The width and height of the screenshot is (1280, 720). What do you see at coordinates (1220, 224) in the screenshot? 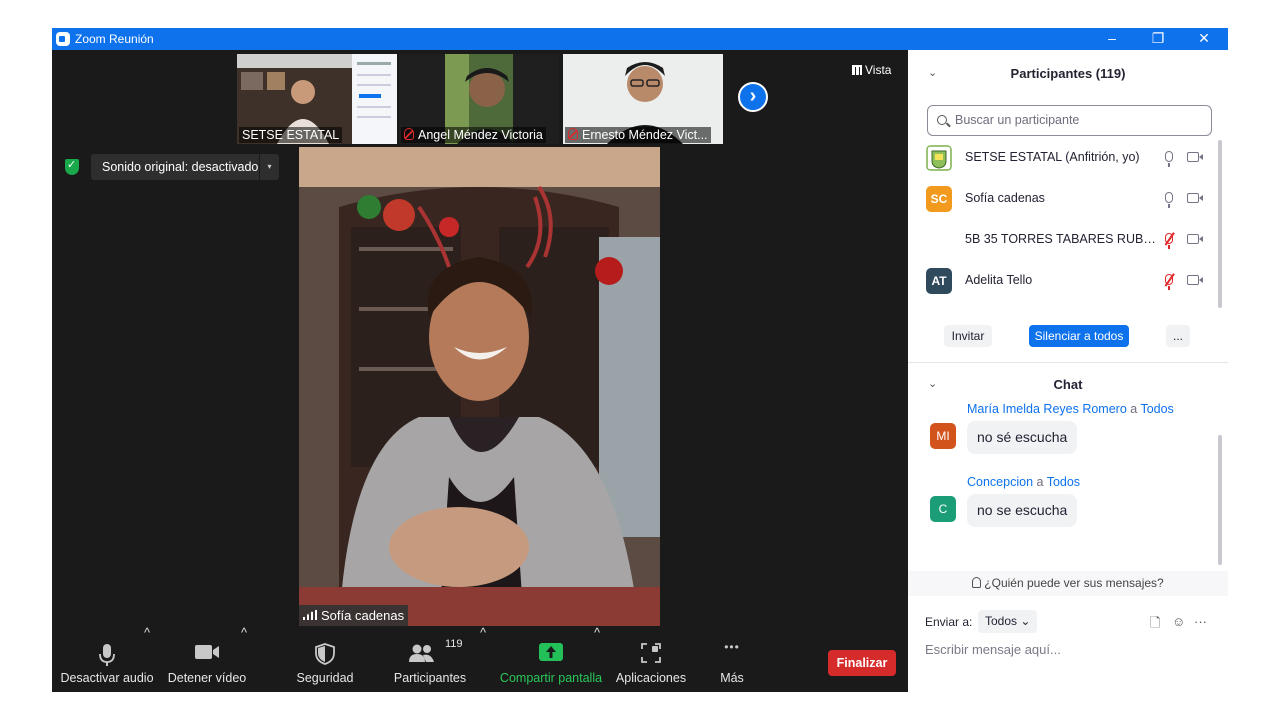
I see `participants-scrollbar` at bounding box center [1220, 224].